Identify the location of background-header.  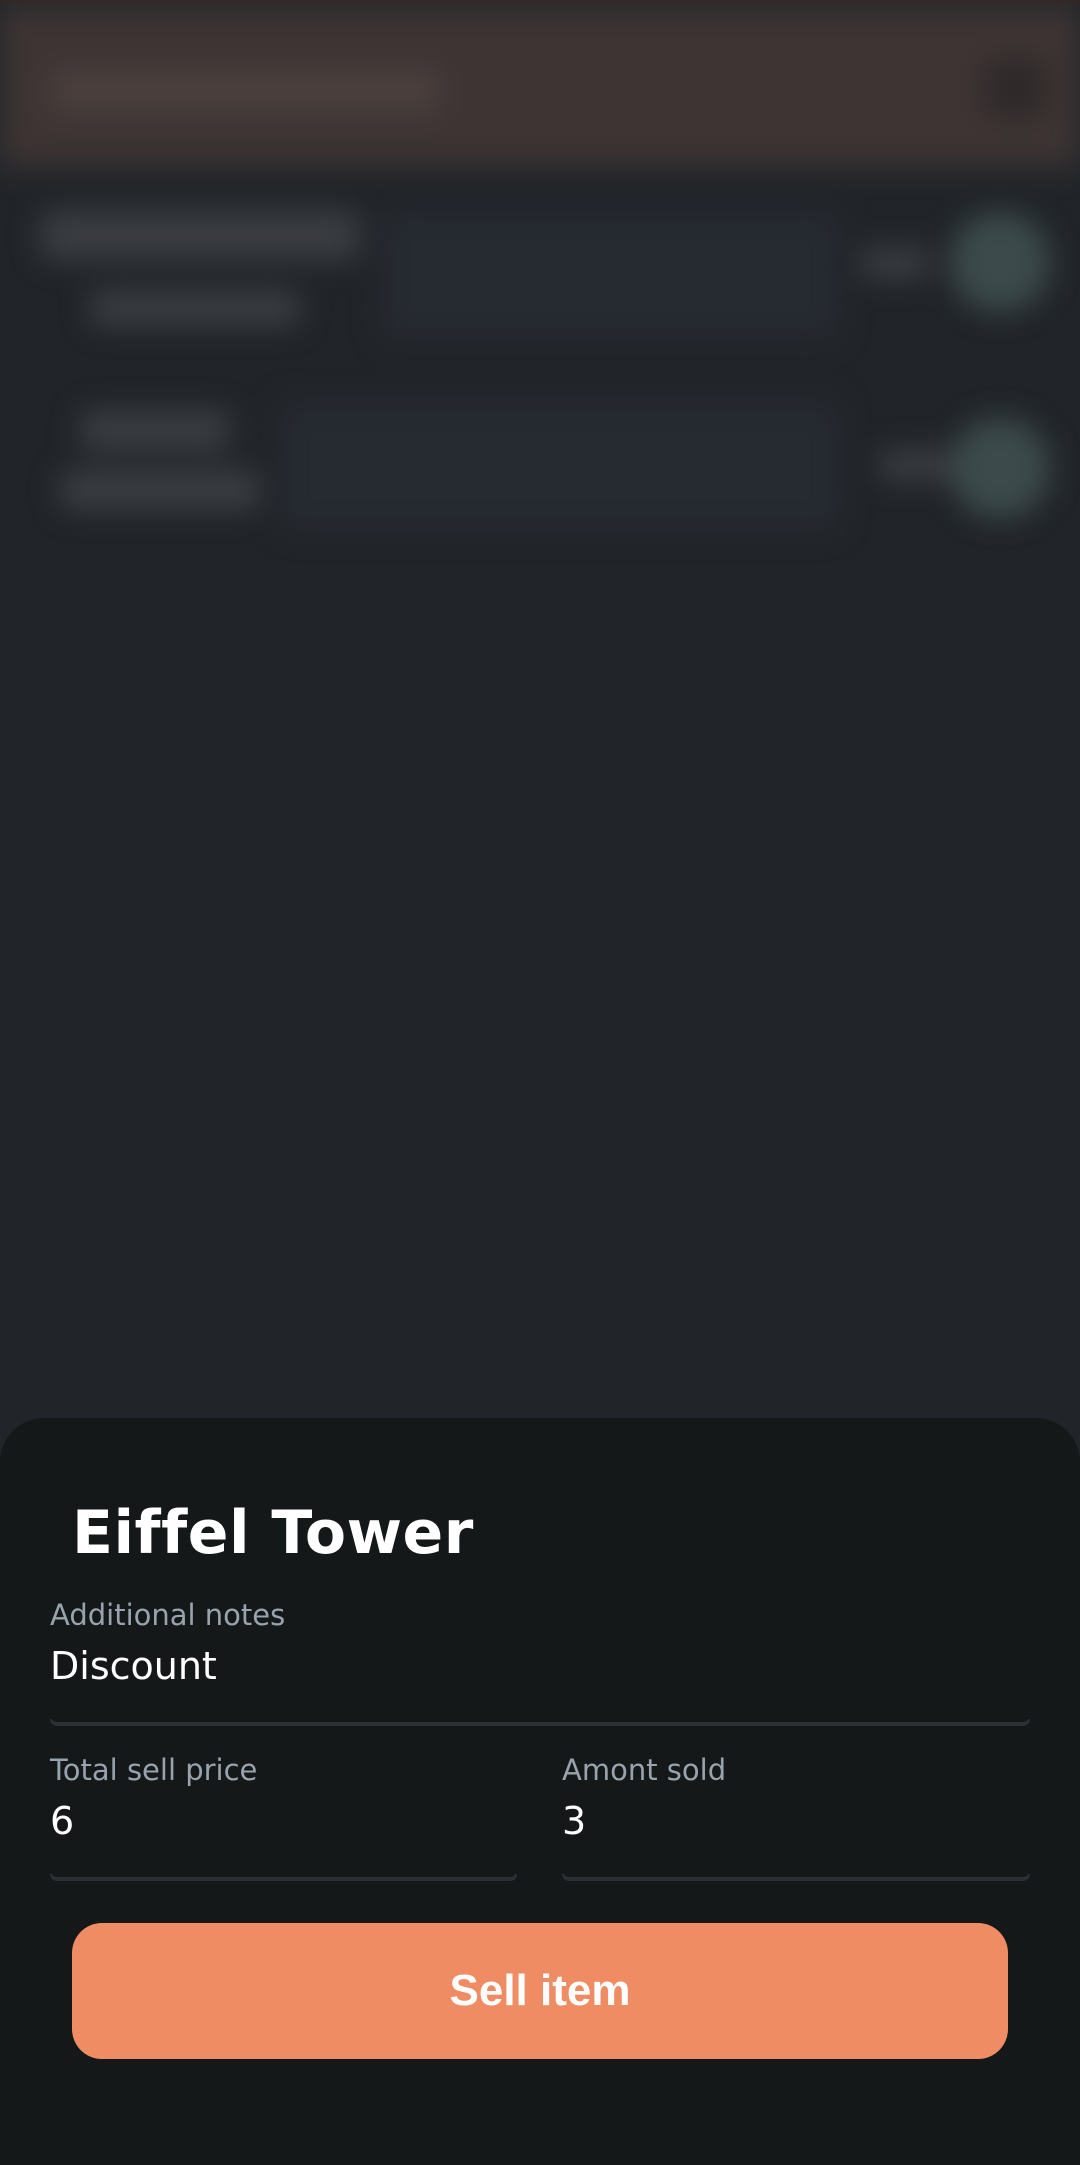
(540, 86).